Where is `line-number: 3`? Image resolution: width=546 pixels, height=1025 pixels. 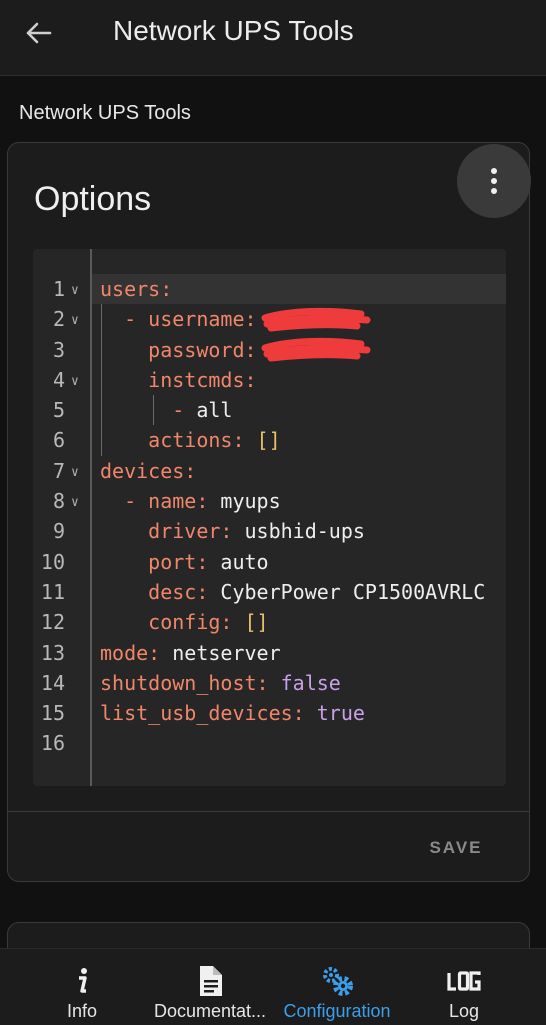 line-number: 3 is located at coordinates (58, 349).